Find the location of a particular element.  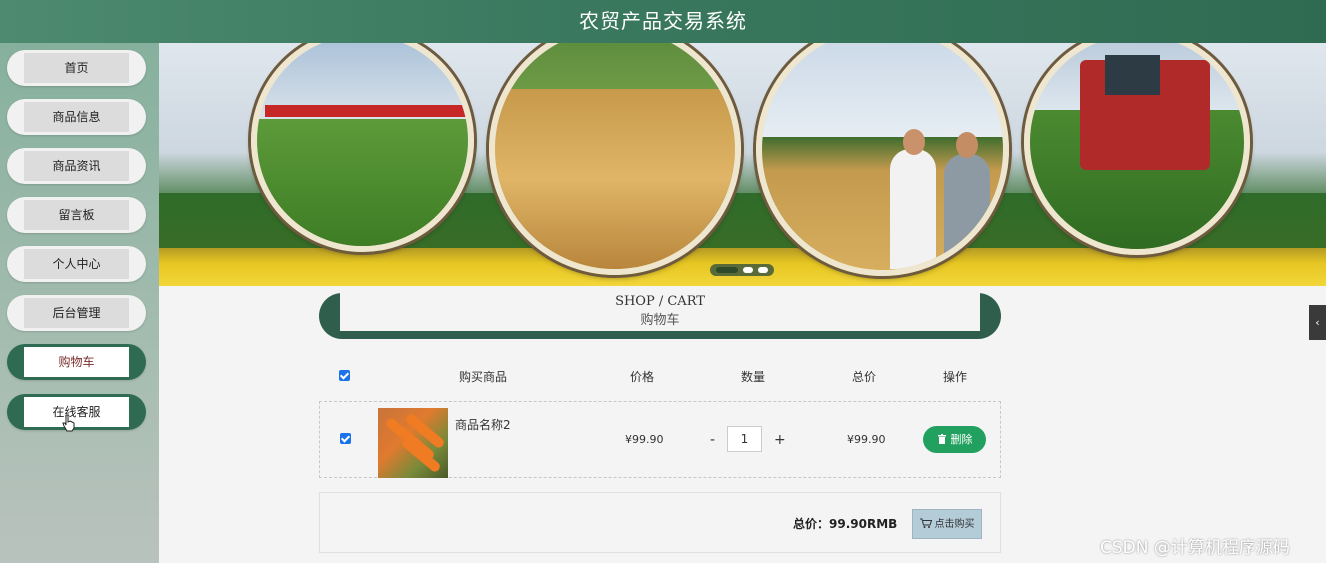

delete-button: 删除 is located at coordinates (954, 439).